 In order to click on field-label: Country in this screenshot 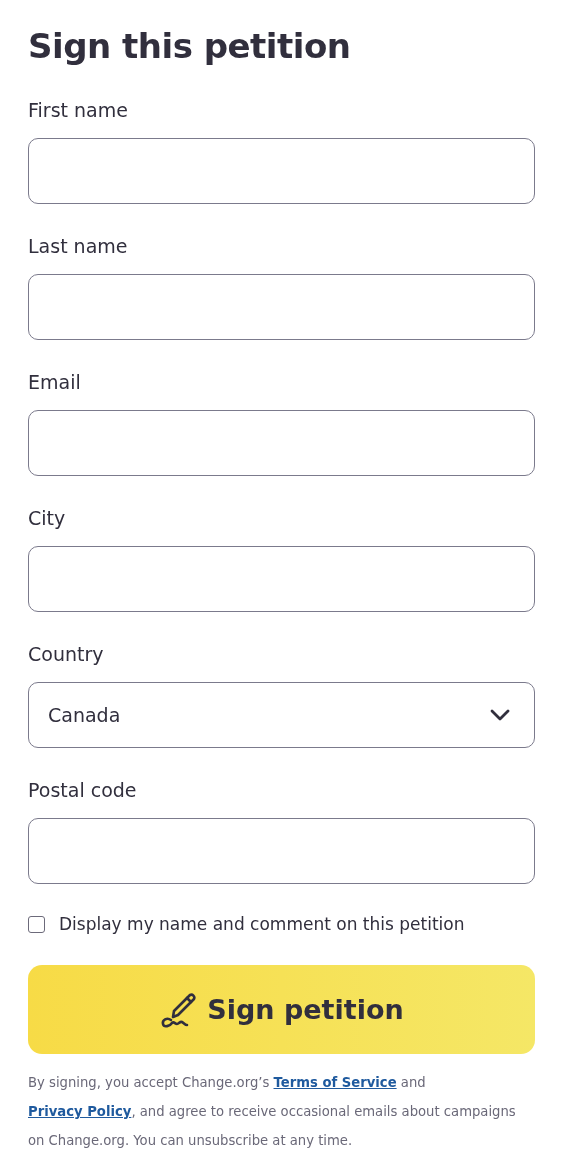, I will do `click(66, 654)`.